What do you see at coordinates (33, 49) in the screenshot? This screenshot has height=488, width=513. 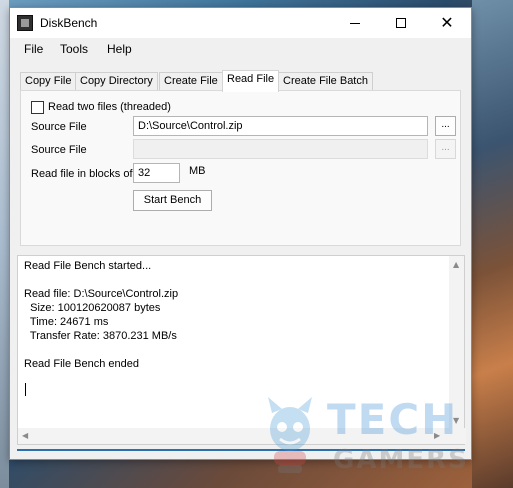 I see `menu-file: File` at bounding box center [33, 49].